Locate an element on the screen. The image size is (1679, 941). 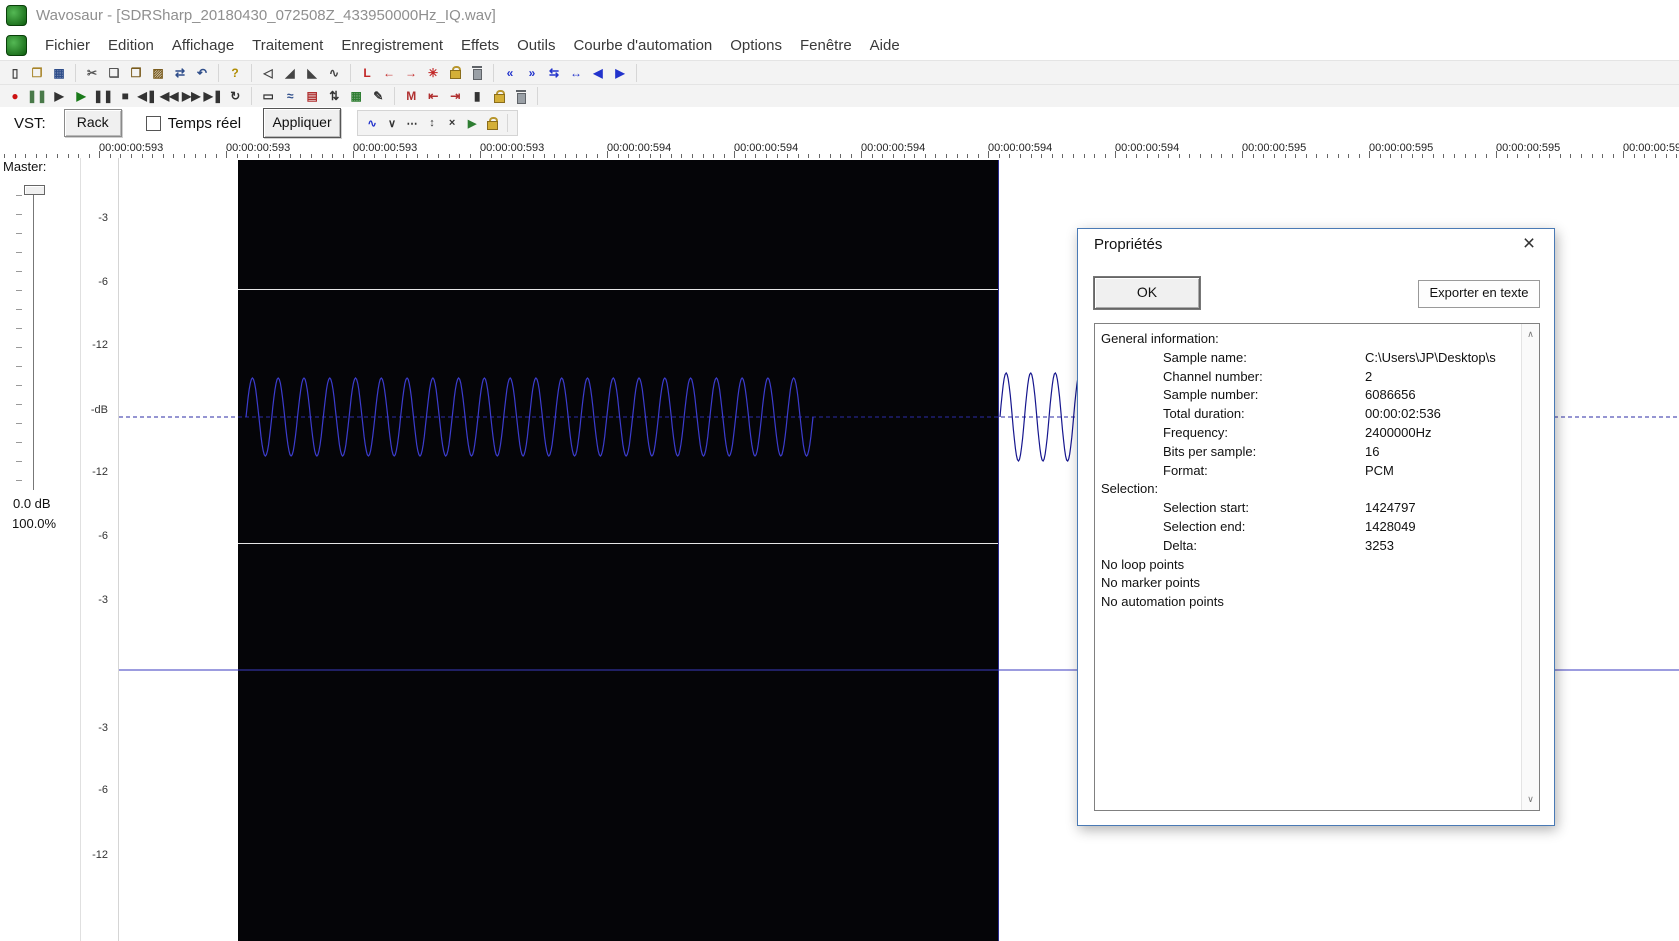
menu-item-outils: Outils is located at coordinates (536, 45).